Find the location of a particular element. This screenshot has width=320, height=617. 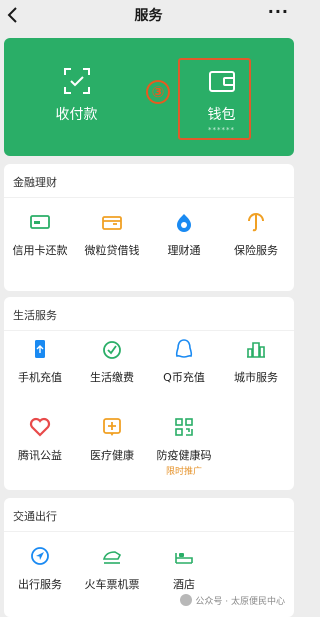

page-title: 服务 is located at coordinates (148, 16).